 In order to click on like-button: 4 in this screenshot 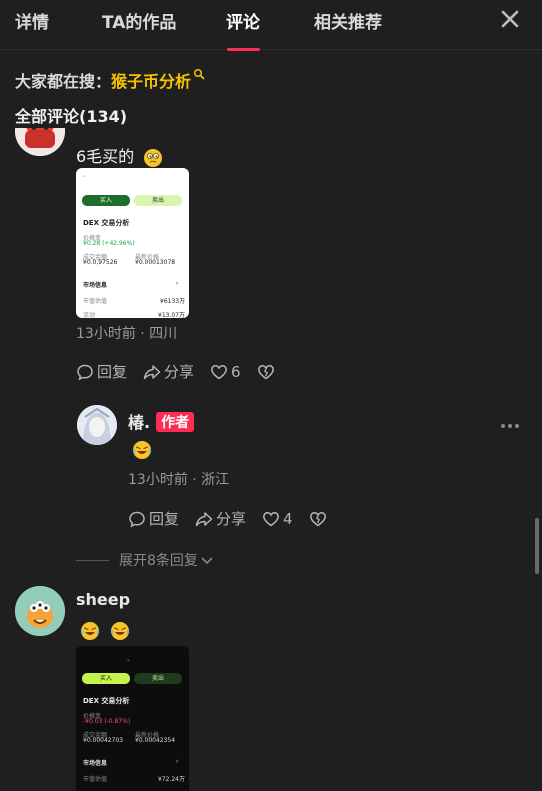, I will do `click(277, 519)`.